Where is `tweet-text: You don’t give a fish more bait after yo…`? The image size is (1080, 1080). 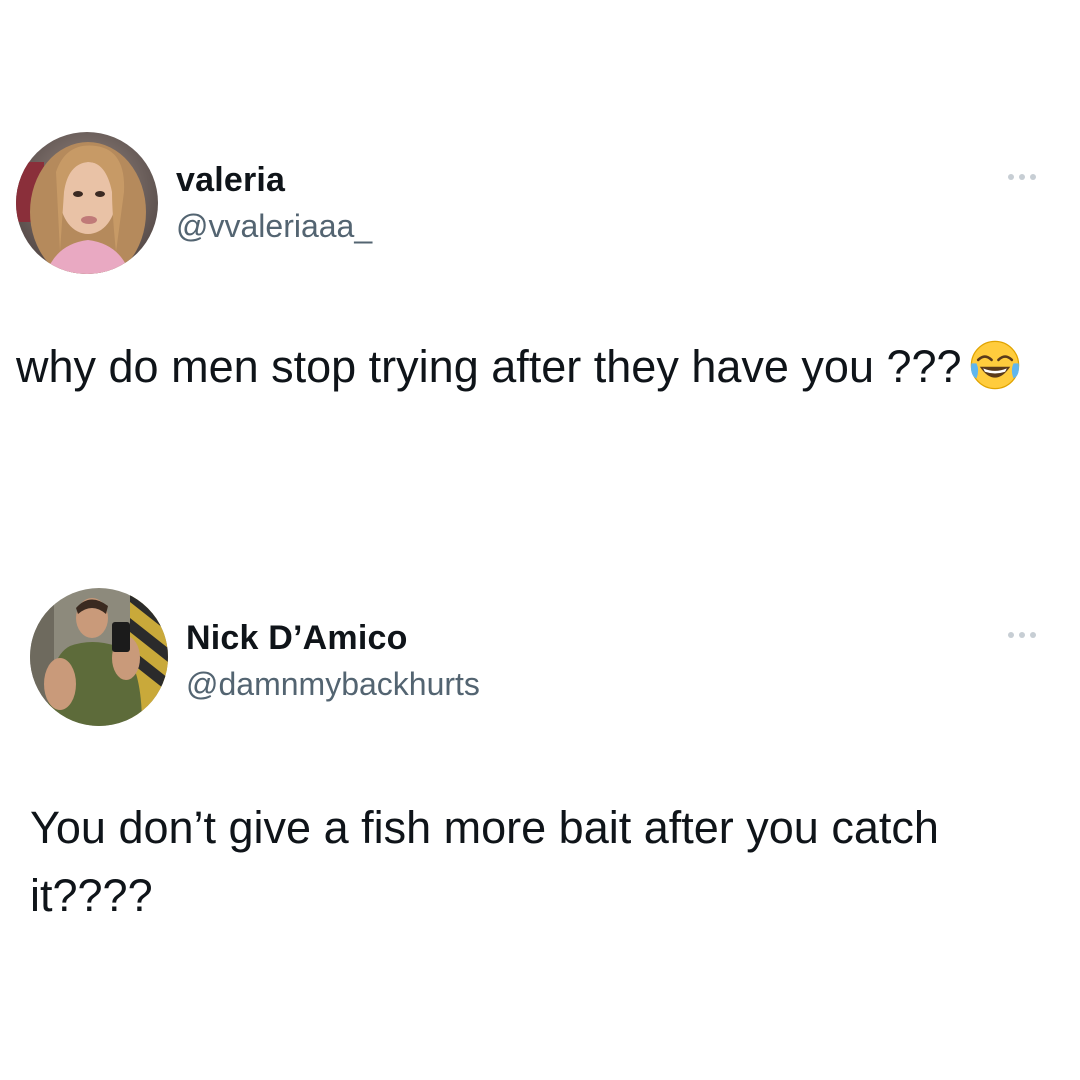 tweet-text: You don’t give a fish more bait after yo… is located at coordinates (484, 861).